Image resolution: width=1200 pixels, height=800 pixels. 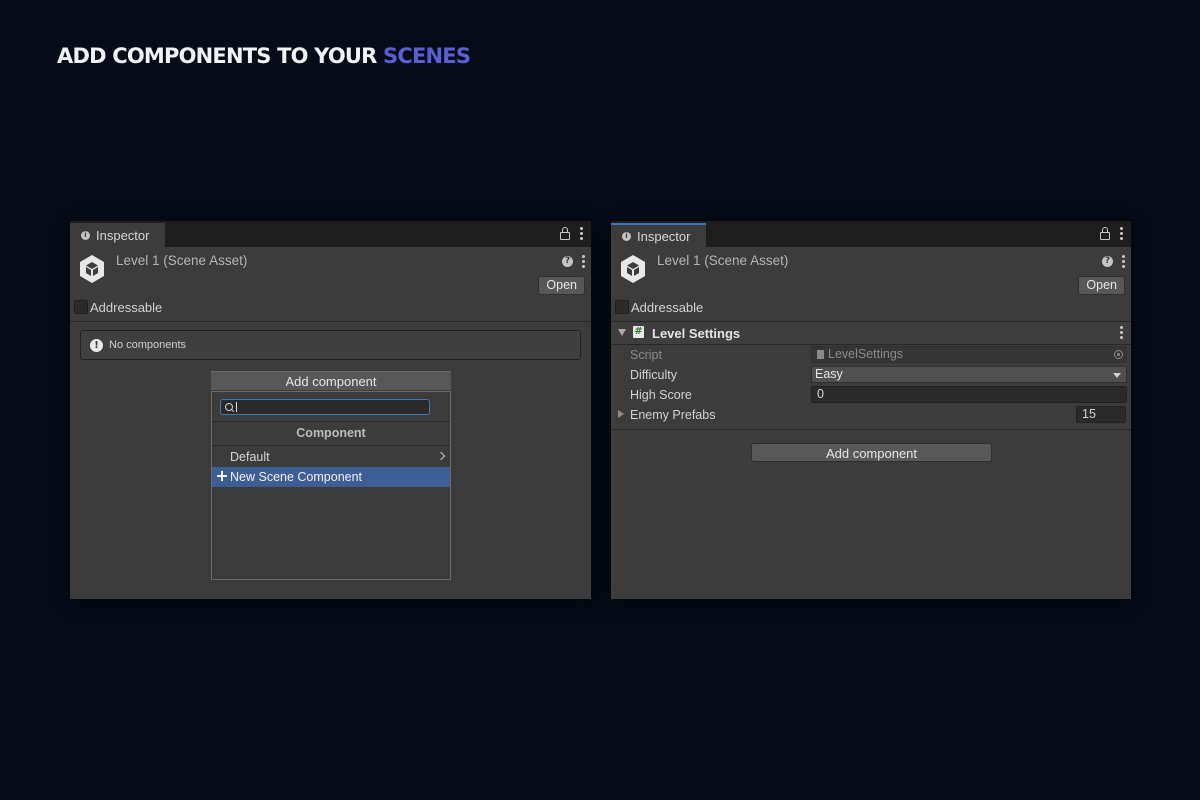 I want to click on property-row-script: Script LevelSettings, so click(x=871, y=355).